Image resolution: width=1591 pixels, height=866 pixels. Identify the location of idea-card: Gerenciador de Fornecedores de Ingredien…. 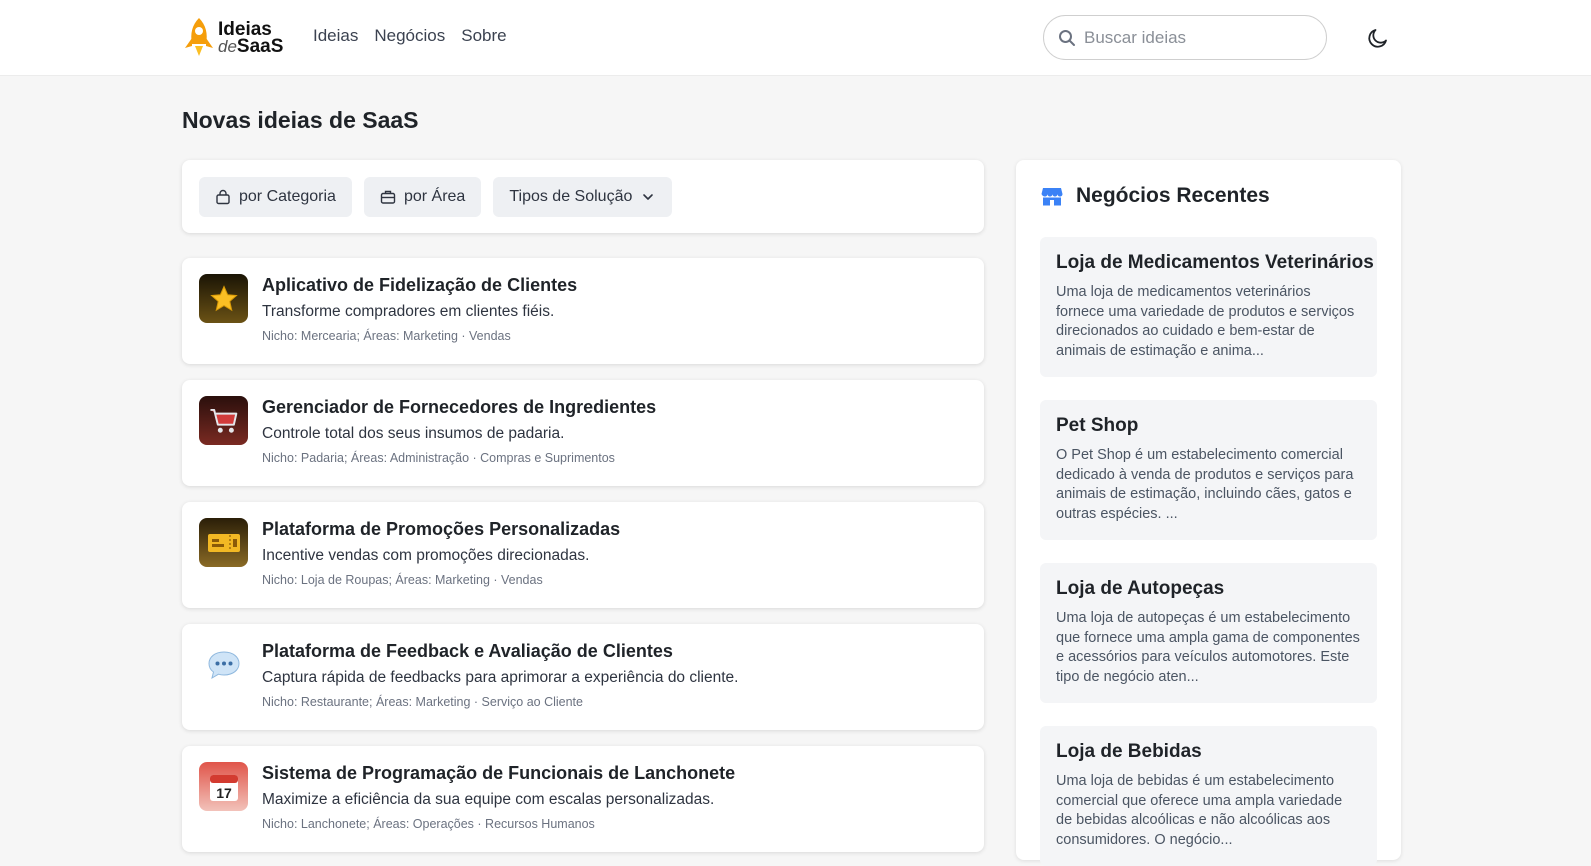
(583, 433).